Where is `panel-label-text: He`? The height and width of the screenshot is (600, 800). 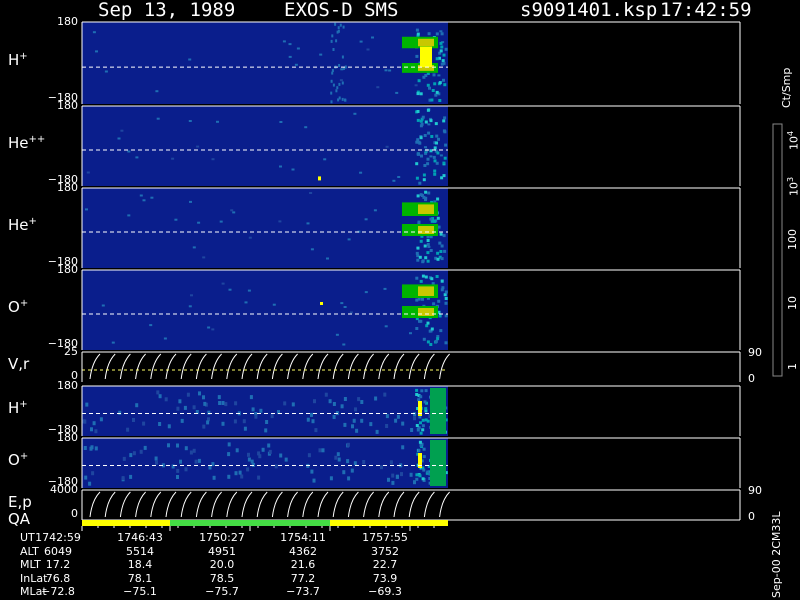
panel-label-text: He is located at coordinates (18, 225).